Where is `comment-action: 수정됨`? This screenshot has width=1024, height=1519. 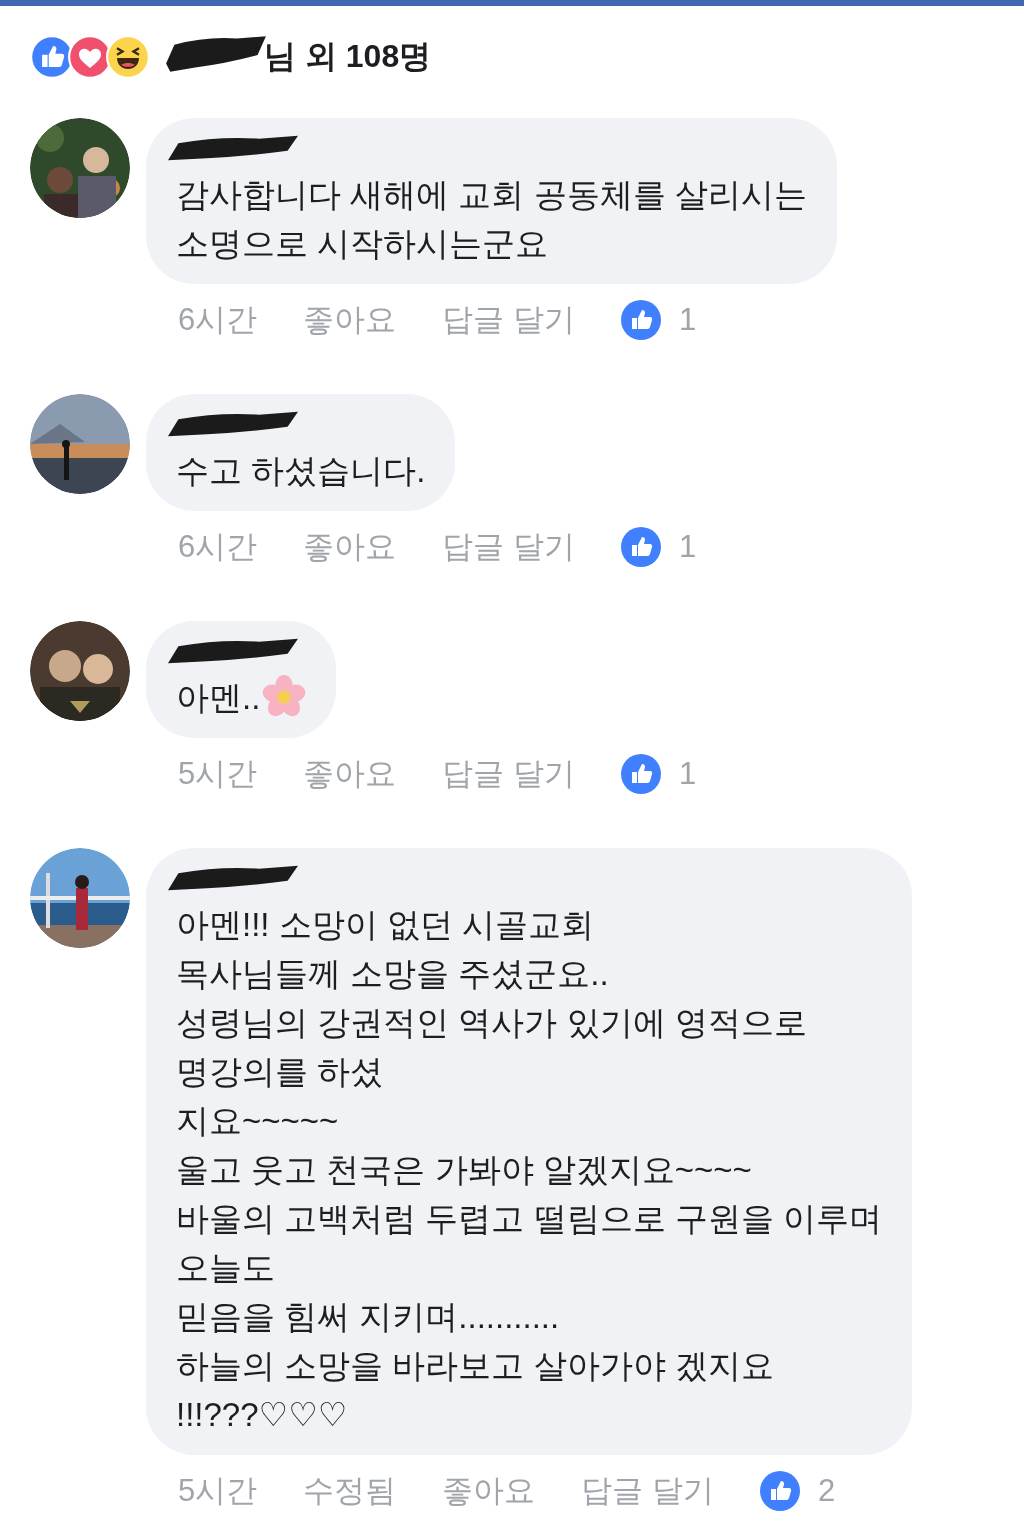 comment-action: 수정됨 is located at coordinates (350, 1491).